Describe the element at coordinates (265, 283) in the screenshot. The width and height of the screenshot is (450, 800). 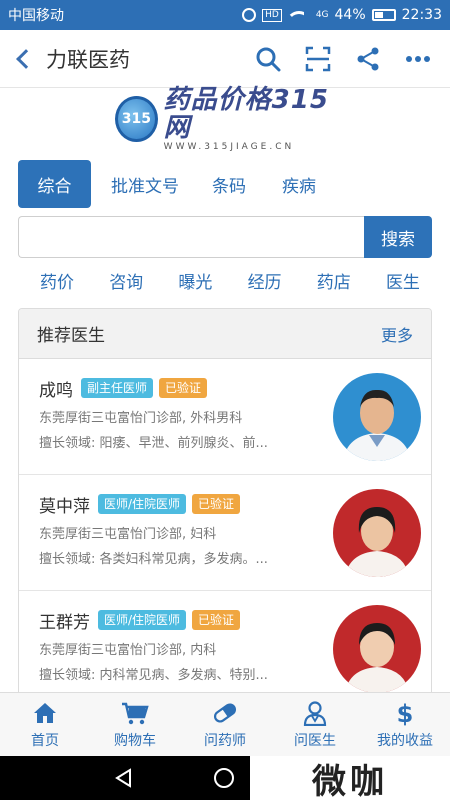
I see `category-experience: 经历` at that location.